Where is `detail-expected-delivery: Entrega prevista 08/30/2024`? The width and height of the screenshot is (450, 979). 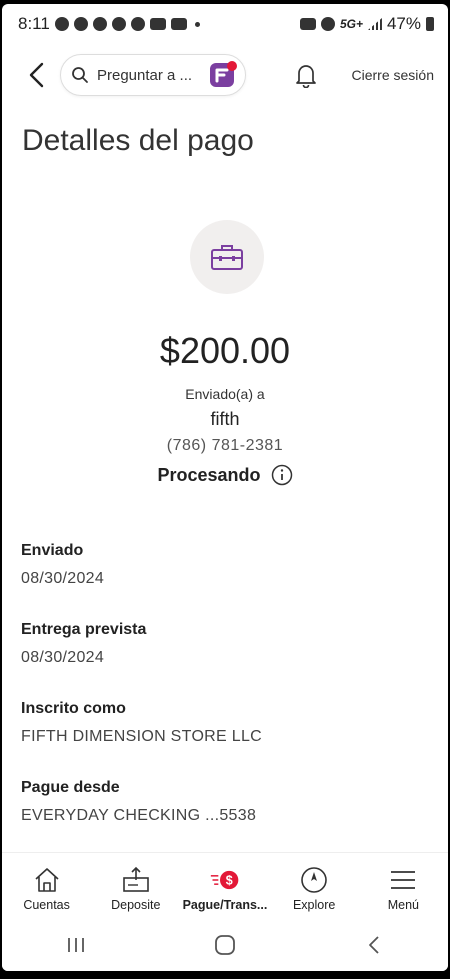
detail-expected-delivery: Entrega prevista 08/30/2024 is located at coordinates (83, 644).